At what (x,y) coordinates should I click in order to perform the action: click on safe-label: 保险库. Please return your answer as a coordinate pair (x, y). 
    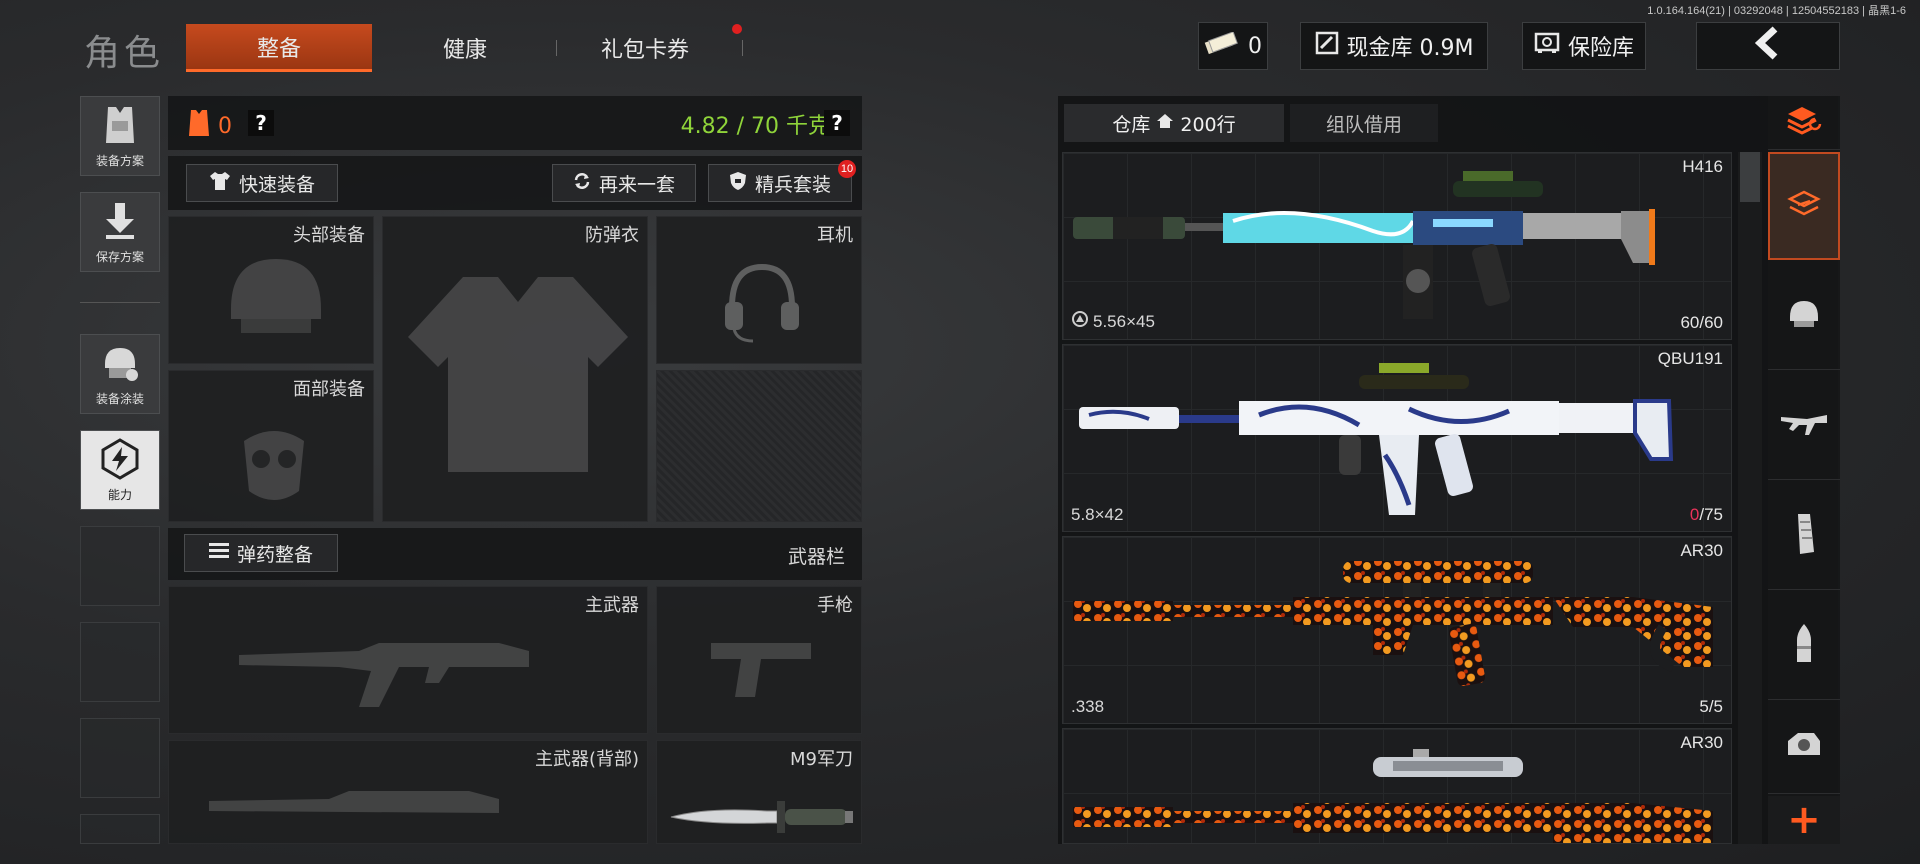
    Looking at the image, I should click on (1600, 48).